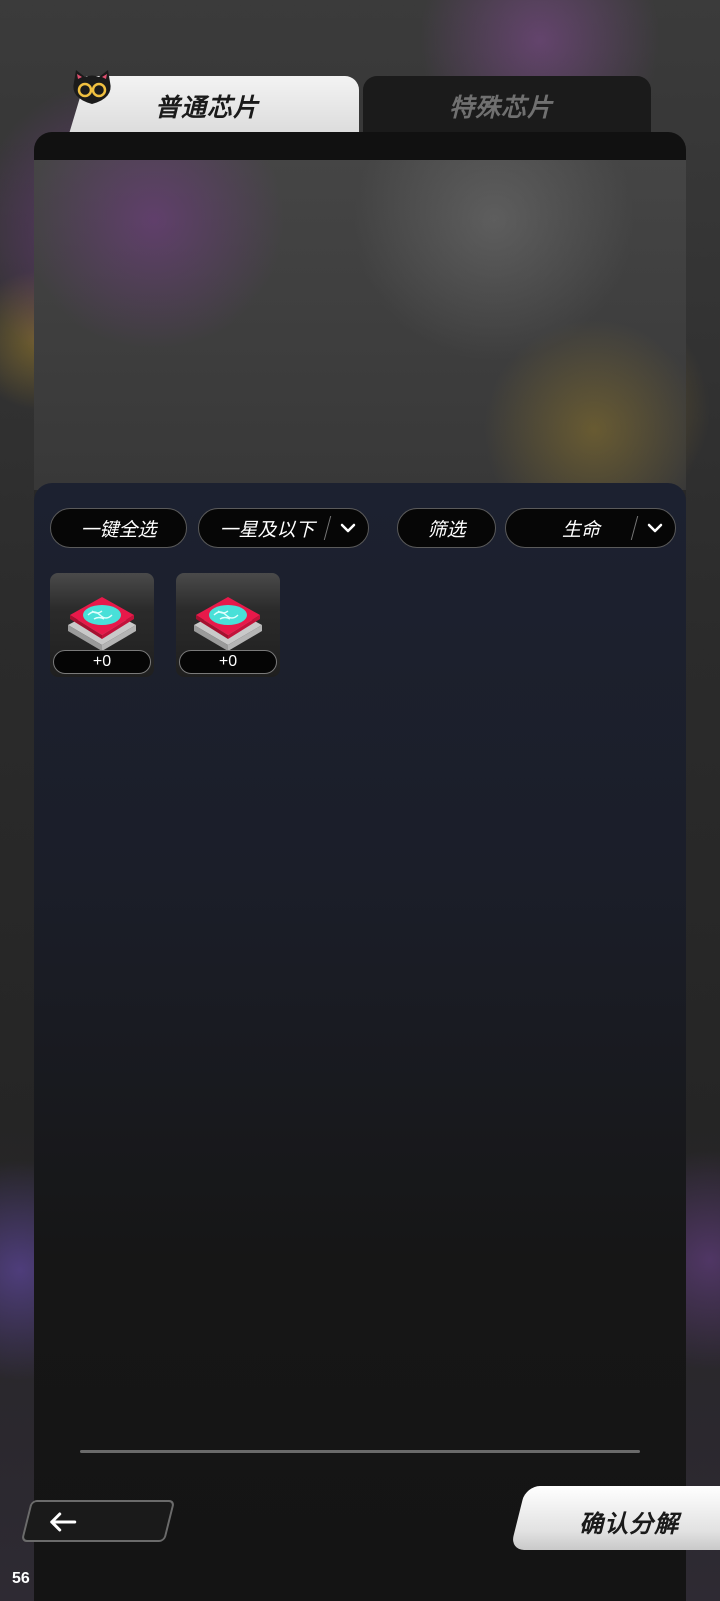 Image resolution: width=720 pixels, height=1601 pixels. Describe the element at coordinates (360, 146) in the screenshot. I see `panel-top-bar` at that location.